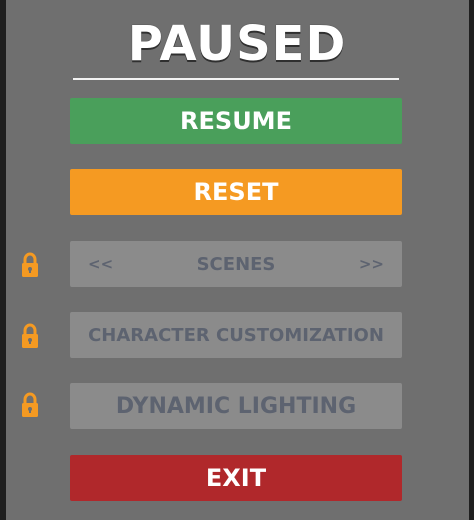 This screenshot has width=474, height=520. What do you see at coordinates (100, 264) in the screenshot?
I see `scenes-prev-arrow: <<` at bounding box center [100, 264].